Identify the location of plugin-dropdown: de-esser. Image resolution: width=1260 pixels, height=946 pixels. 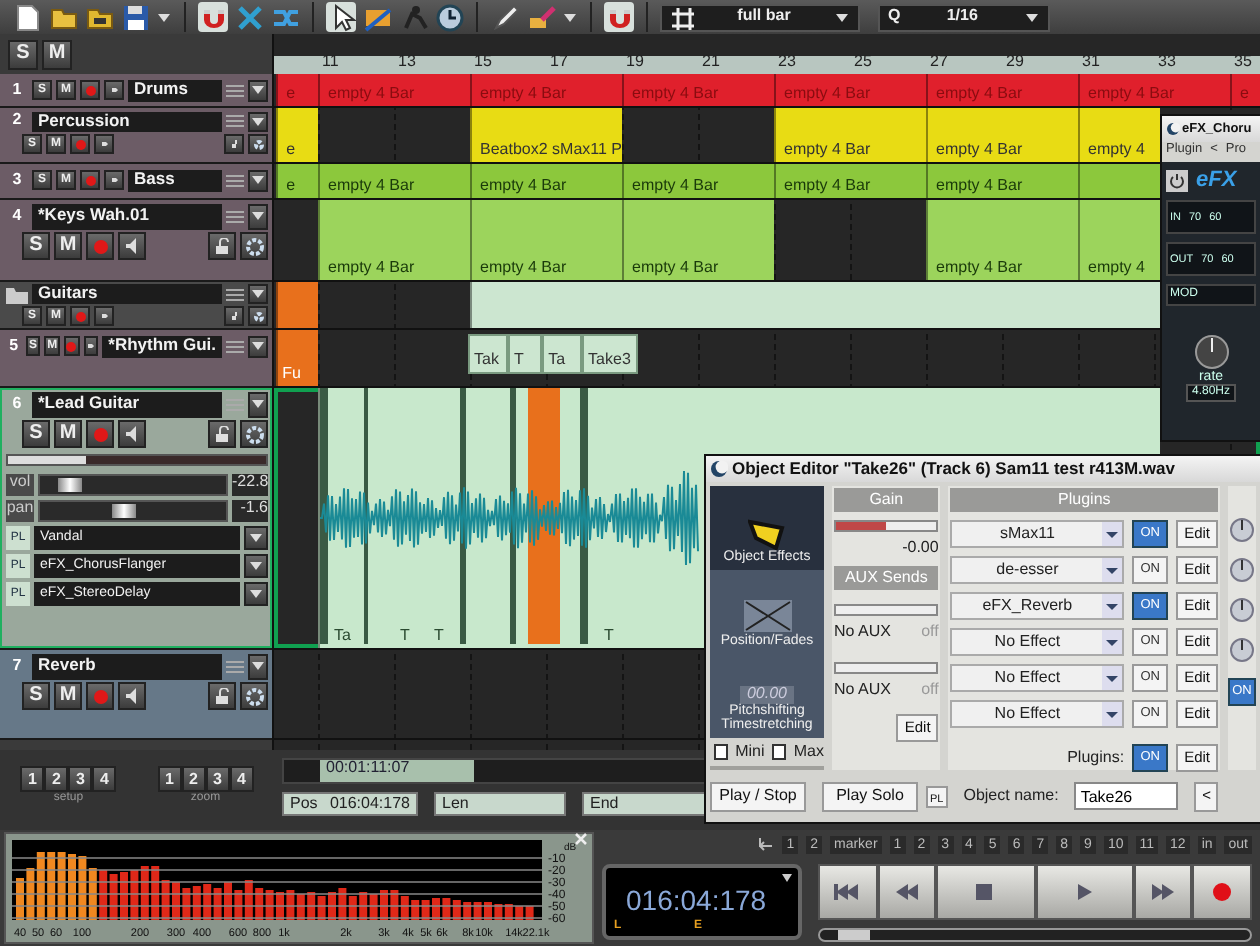
(1037, 570).